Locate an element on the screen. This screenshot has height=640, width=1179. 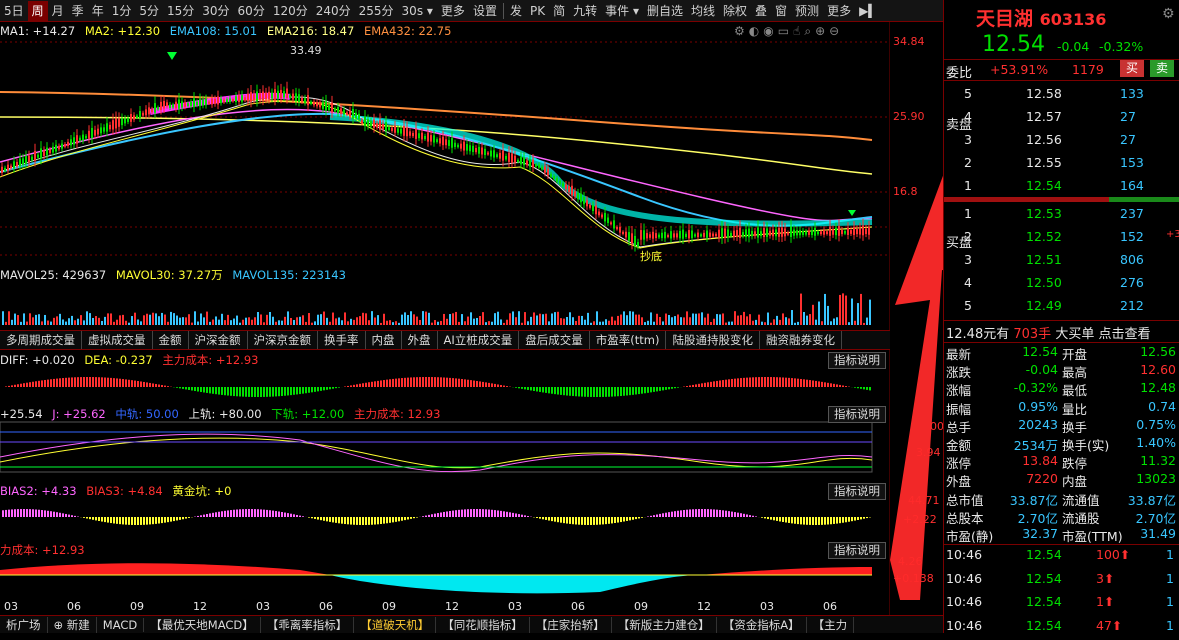
window-button: 窗 is located at coordinates (781, 11).